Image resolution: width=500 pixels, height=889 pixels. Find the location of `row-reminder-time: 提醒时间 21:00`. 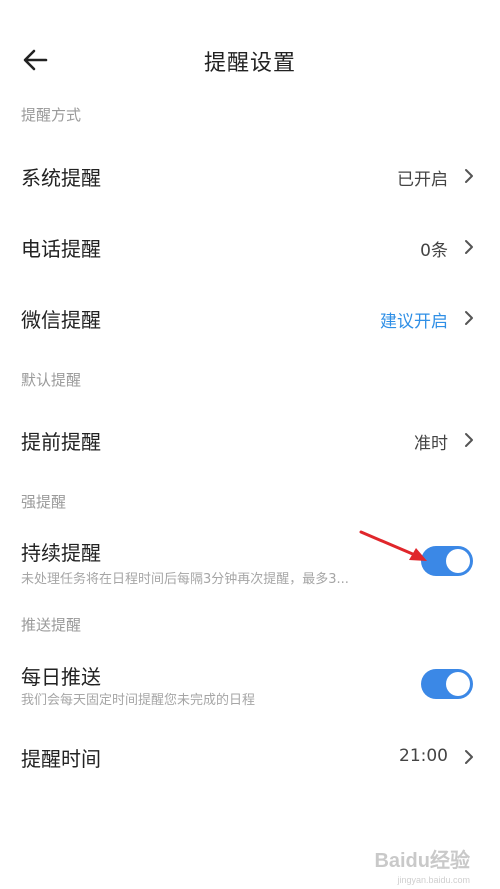

row-reminder-time: 提醒时间 21:00 is located at coordinates (250, 756).